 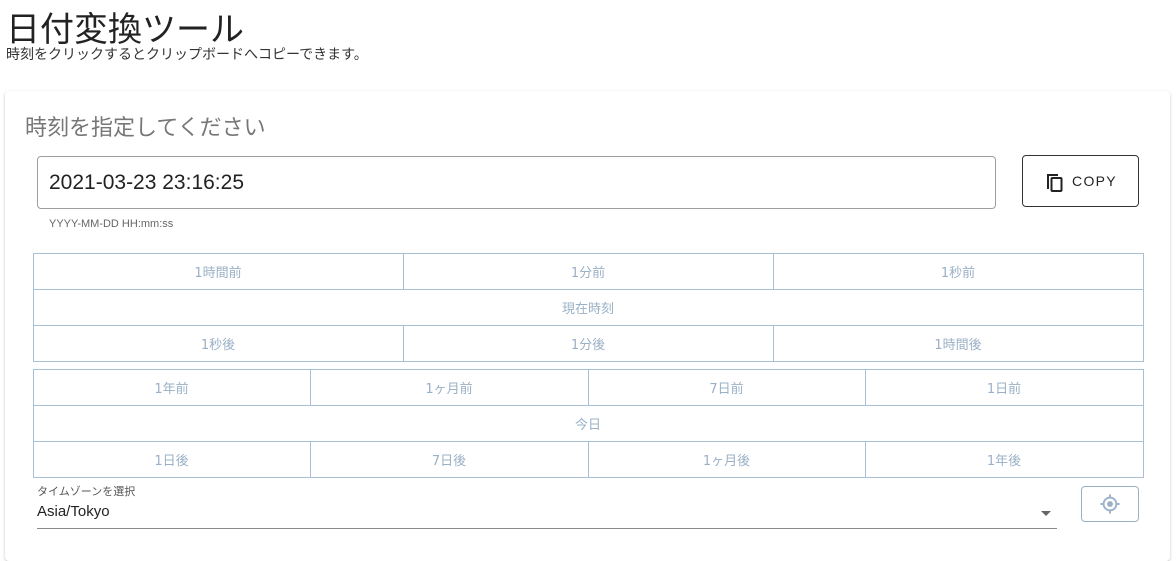 I want to click on gps-locate-icon, so click(x=1110, y=504).